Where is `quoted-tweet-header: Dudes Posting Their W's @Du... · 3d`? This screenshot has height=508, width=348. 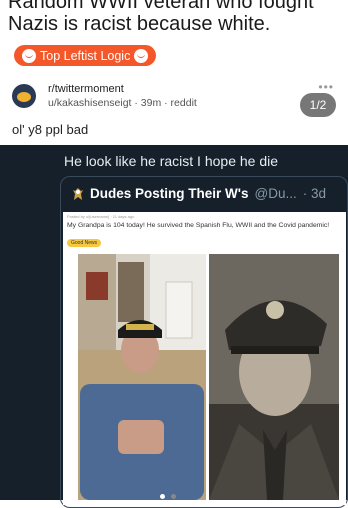
quoted-tweet-header: Dudes Posting Their W's @Du... · 3d is located at coordinates (199, 193).